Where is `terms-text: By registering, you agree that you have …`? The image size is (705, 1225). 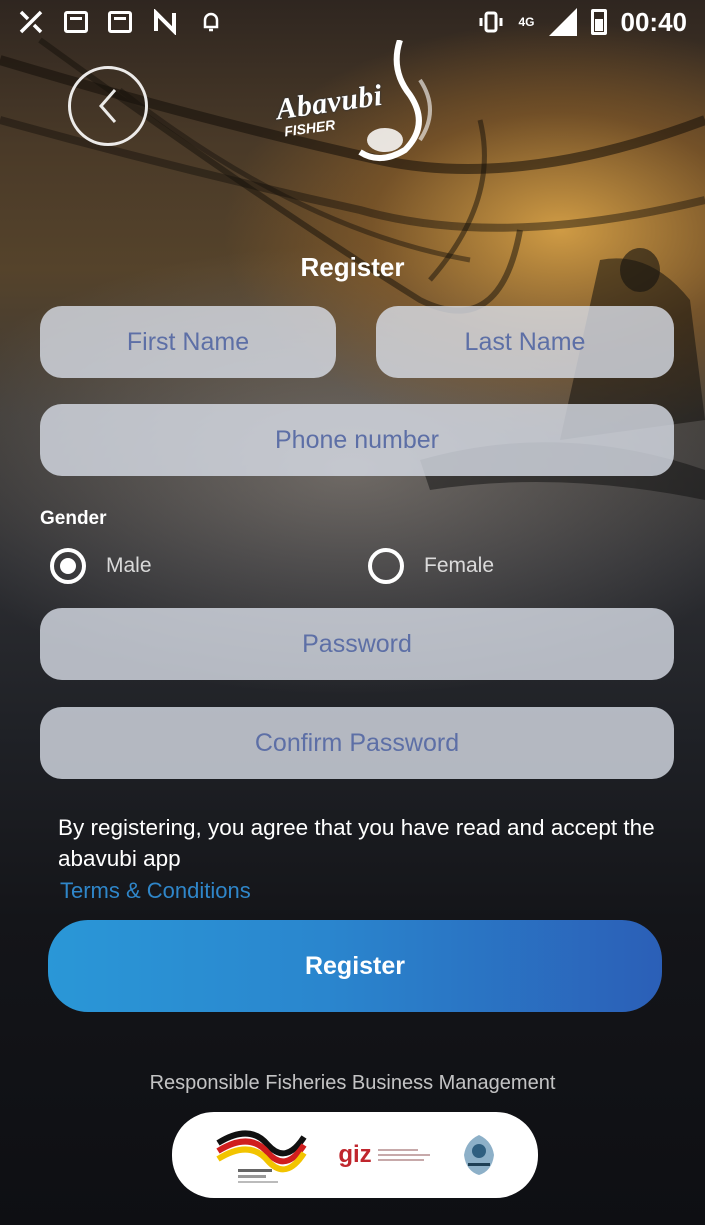
terms-text: By registering, you agree that you have … is located at coordinates (356, 843).